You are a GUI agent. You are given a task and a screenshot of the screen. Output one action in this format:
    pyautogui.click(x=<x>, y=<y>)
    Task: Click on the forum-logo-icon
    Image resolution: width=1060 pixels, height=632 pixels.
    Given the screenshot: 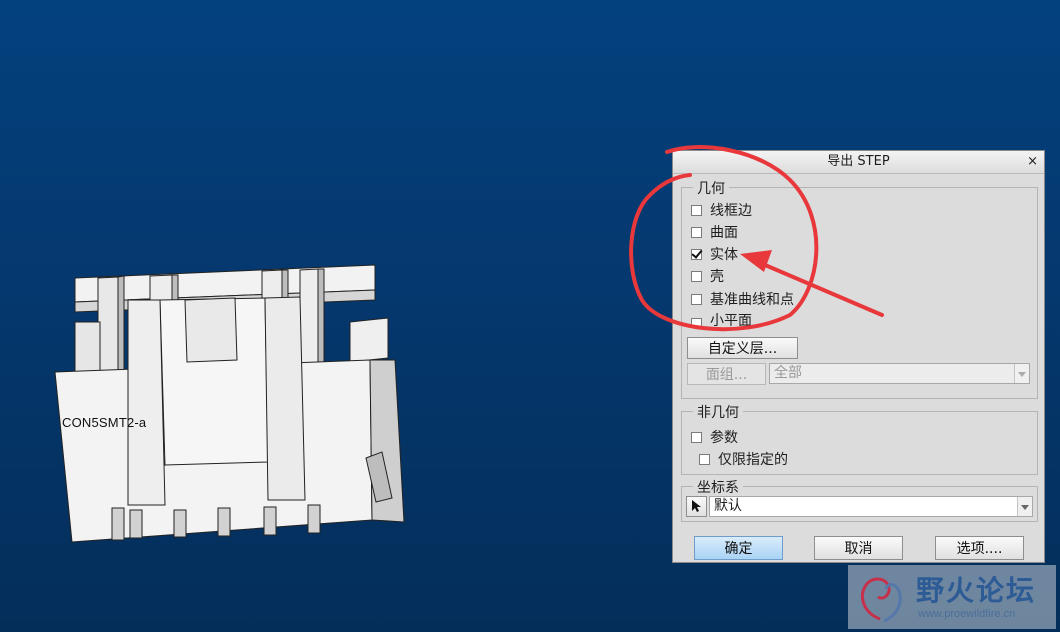 What is the action you would take?
    pyautogui.click(x=881, y=600)
    